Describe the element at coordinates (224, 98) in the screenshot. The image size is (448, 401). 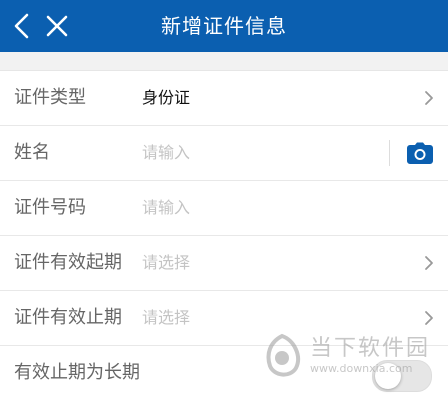
I see `certificate-type-row: 证件类型 身份证` at that location.